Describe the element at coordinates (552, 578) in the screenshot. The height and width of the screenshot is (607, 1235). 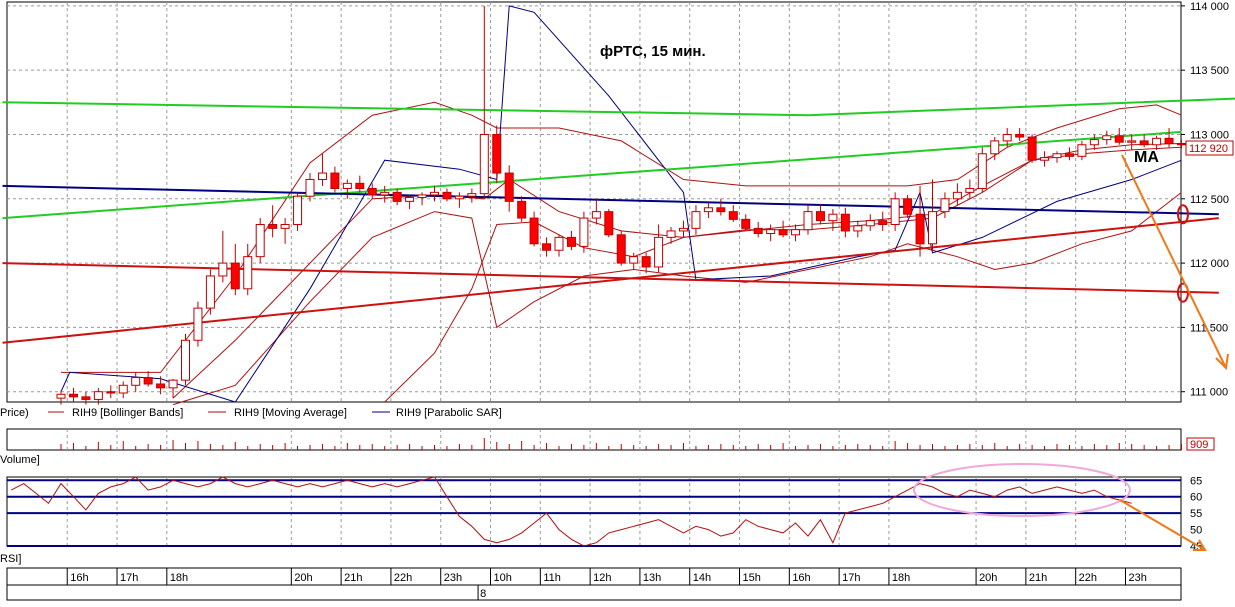
I see `time-label: 11h` at that location.